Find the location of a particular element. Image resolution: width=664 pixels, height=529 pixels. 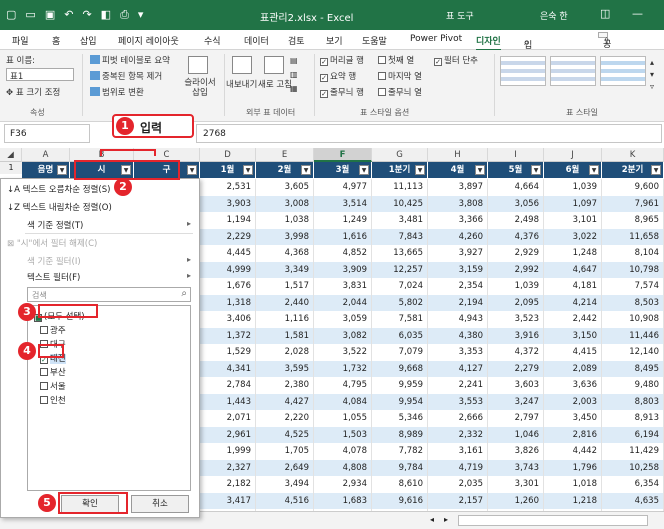

data-cell: 1,517 is located at coordinates (285, 286).